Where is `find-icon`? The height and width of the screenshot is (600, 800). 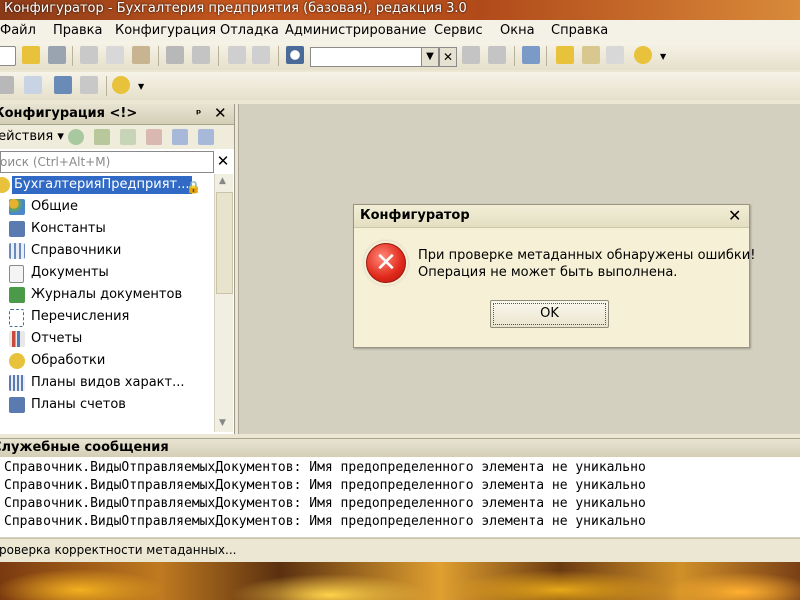 find-icon is located at coordinates (295, 55).